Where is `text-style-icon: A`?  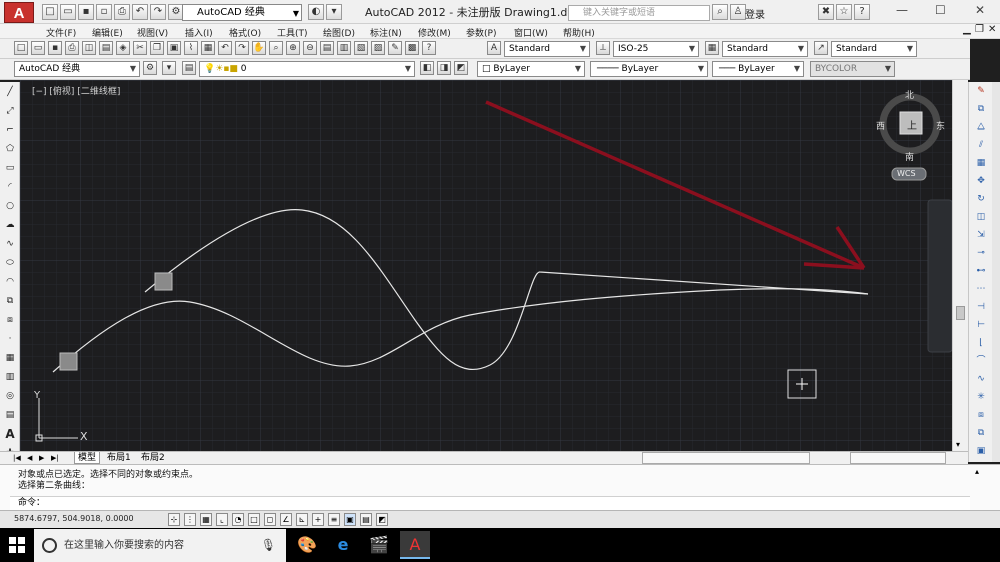 text-style-icon: A is located at coordinates (494, 48).